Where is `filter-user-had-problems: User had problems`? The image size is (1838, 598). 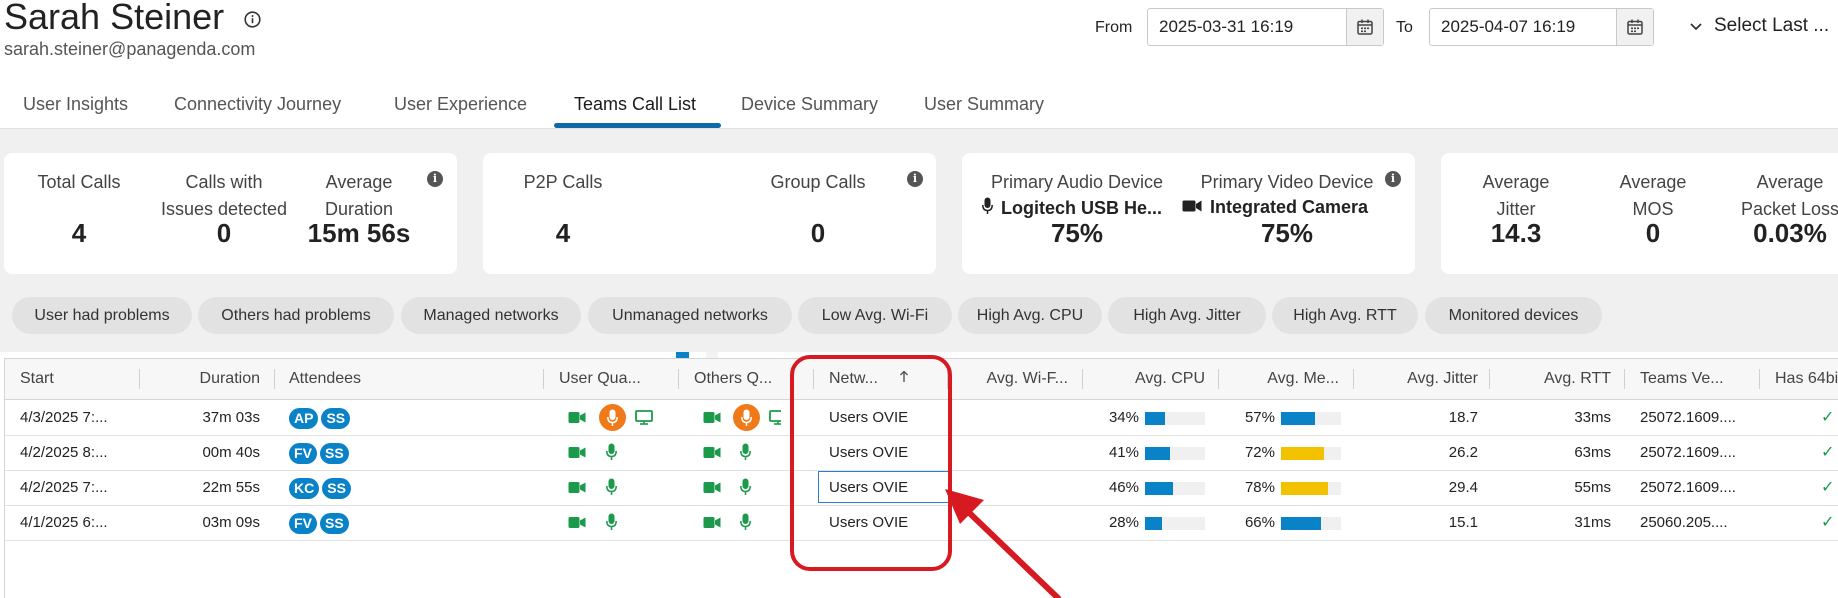
filter-user-had-problems: User had problems is located at coordinates (102, 315).